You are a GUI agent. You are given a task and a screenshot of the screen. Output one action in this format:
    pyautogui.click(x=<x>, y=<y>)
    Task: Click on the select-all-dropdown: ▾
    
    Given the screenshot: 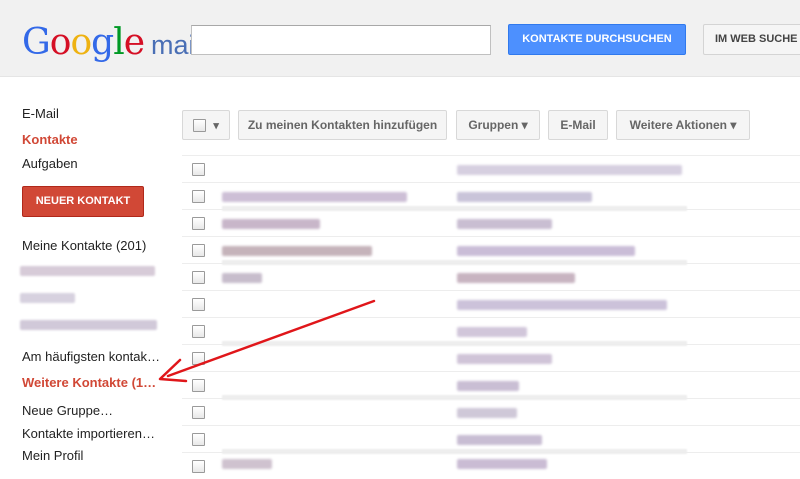 What is the action you would take?
    pyautogui.click(x=206, y=125)
    